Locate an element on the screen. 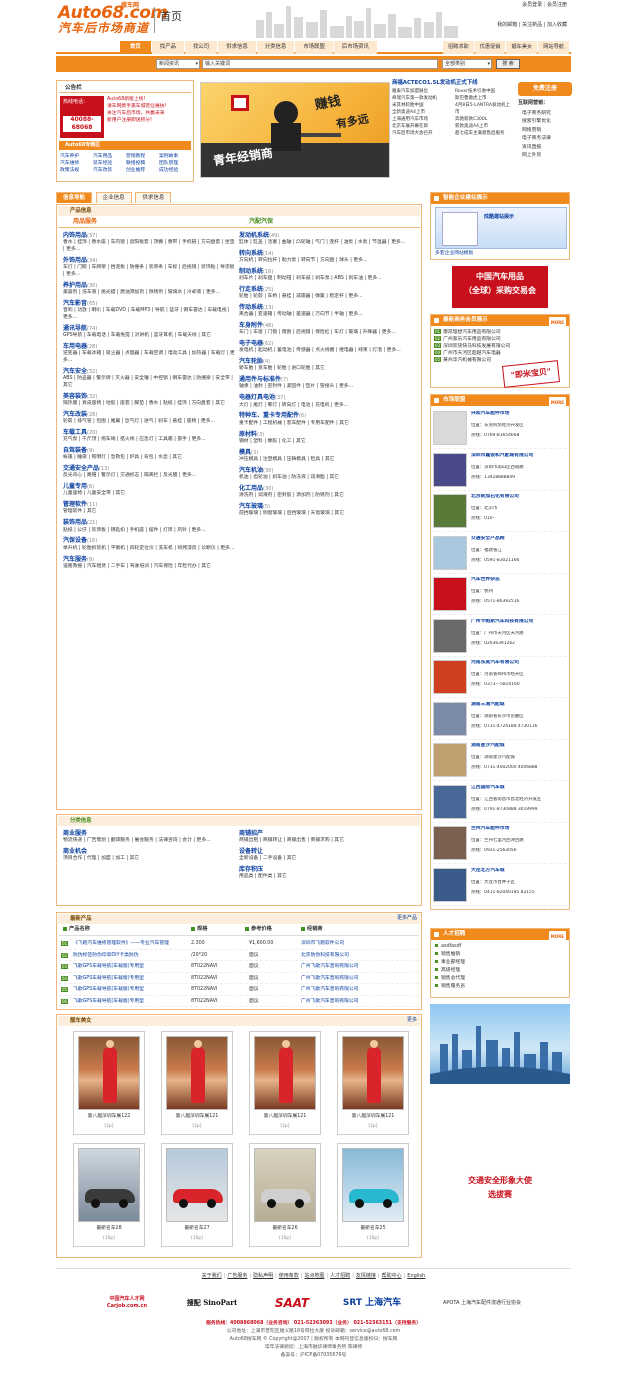  subcategory-links: 冲压模具 | 注塑模具 | 压铸模具 | 检具 | 其它 is located at coordinates (327, 460).